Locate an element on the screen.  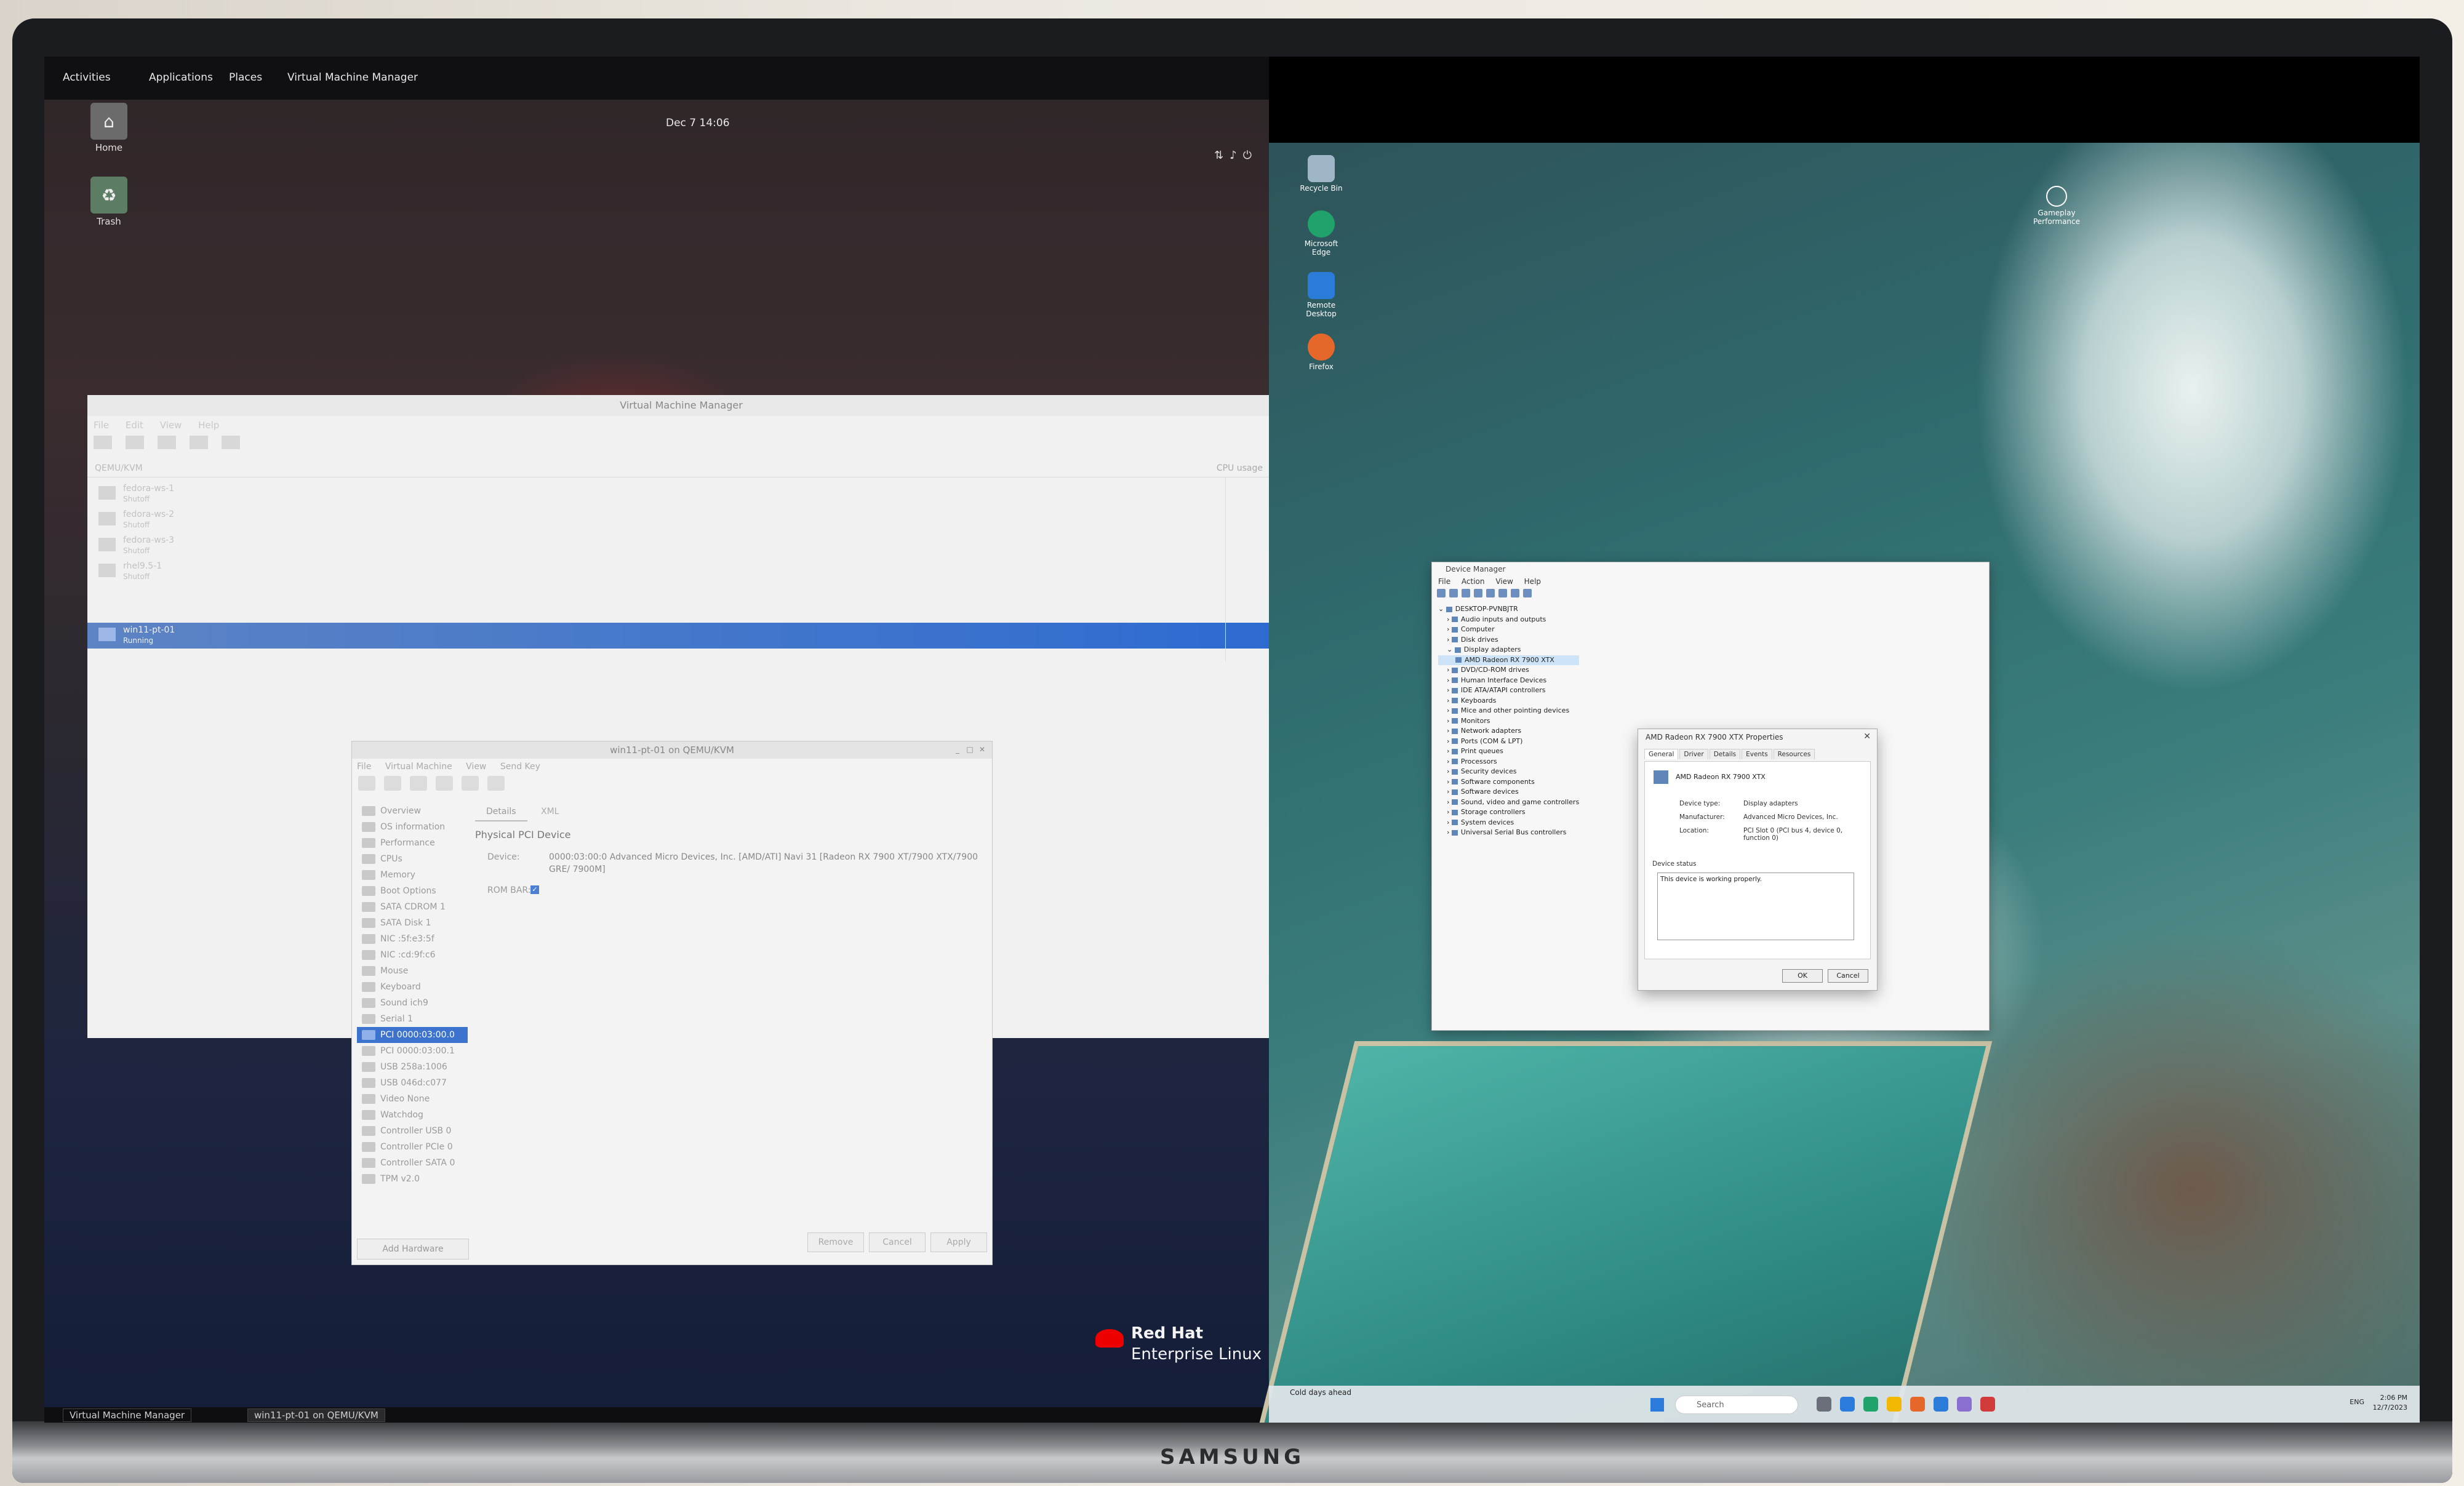
hardware-item: Keyboard is located at coordinates (412, 987).